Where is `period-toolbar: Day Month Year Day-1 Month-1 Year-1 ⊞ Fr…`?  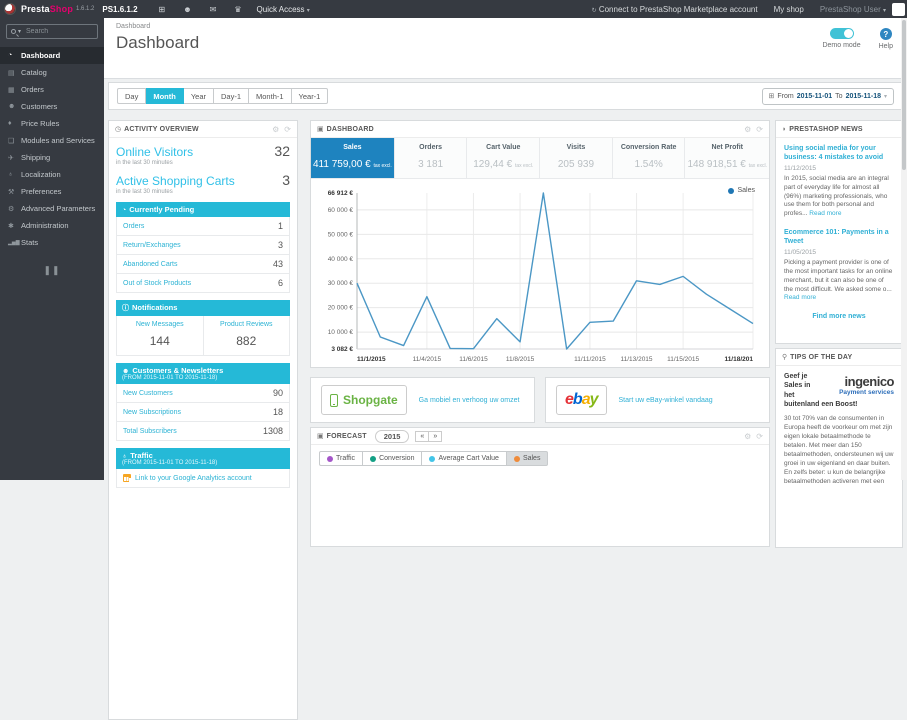 period-toolbar: Day Month Year Day-1 Month-1 Year-1 ⊞ Fr… is located at coordinates (505, 96).